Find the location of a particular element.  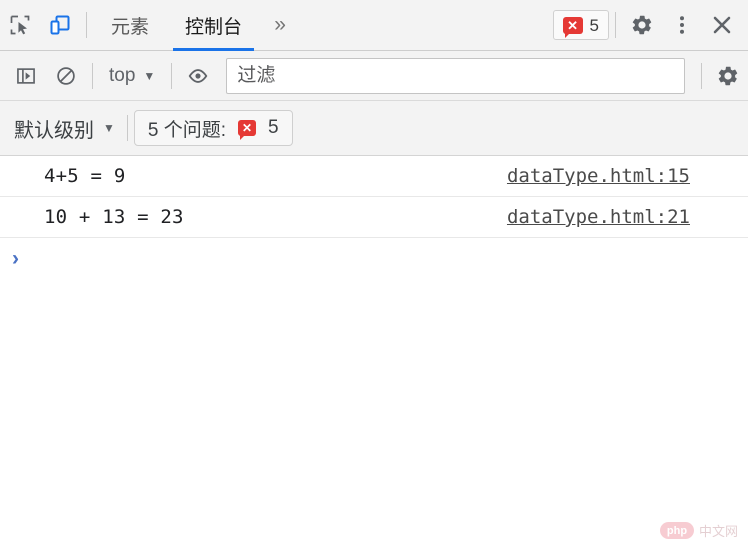

create-live-expression-button is located at coordinates (198, 76).